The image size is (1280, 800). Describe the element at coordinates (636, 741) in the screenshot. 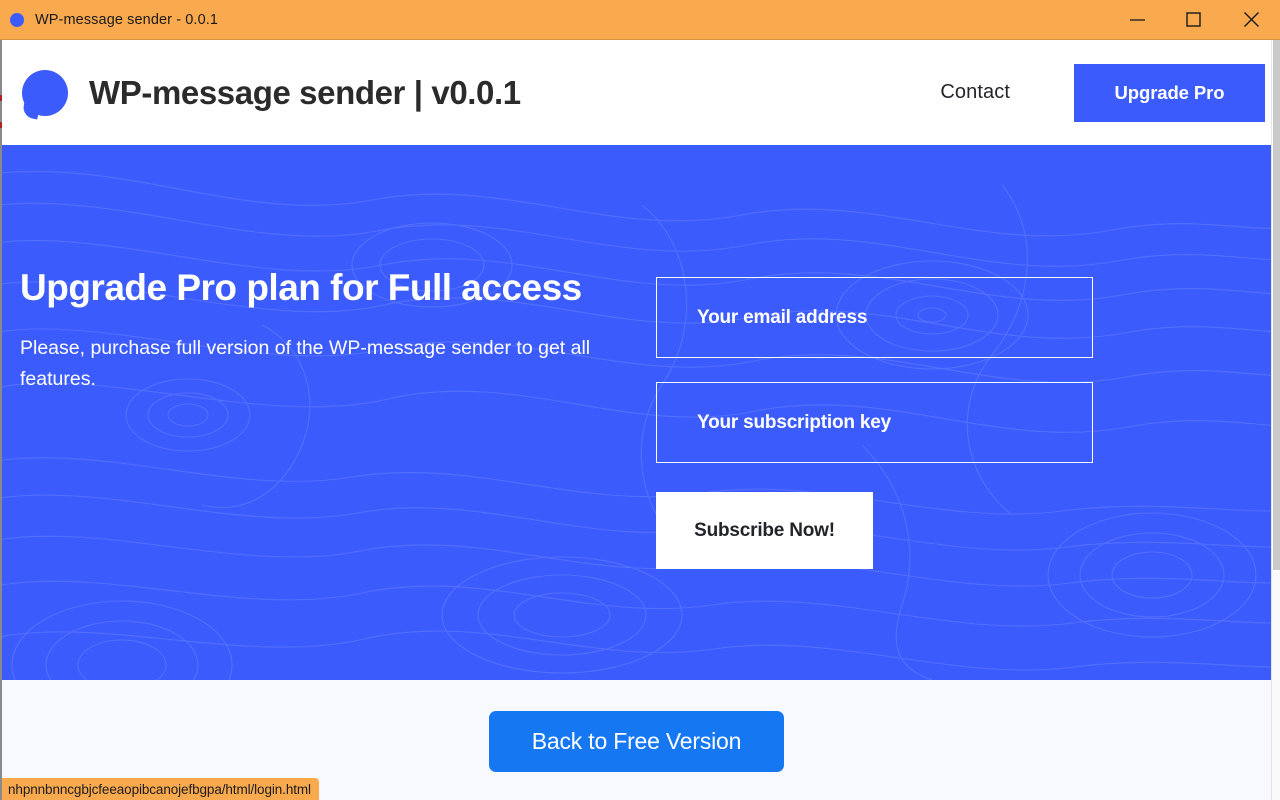

I see `back-to-free-version-button: Back to Free Version` at that location.